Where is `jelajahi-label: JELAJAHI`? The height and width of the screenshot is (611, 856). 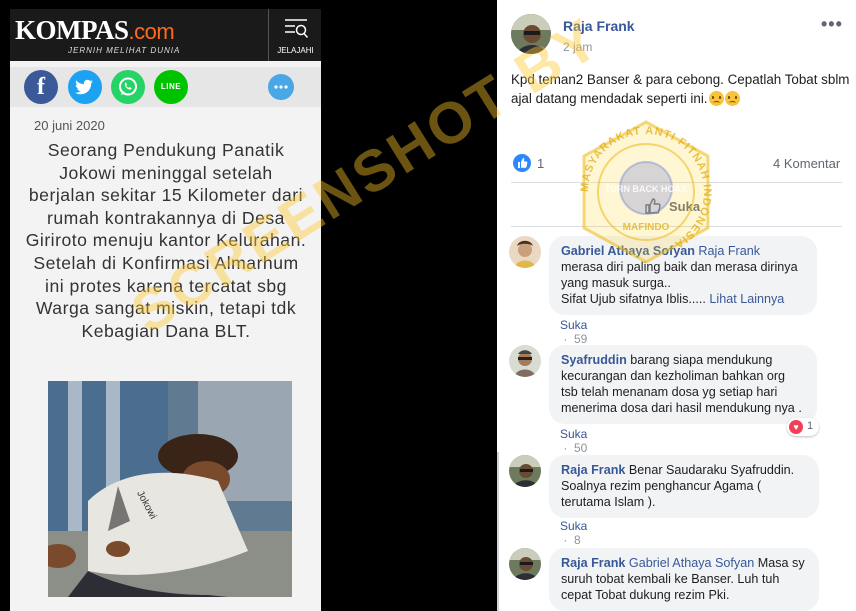 jelajahi-label: JELAJAHI is located at coordinates (295, 50).